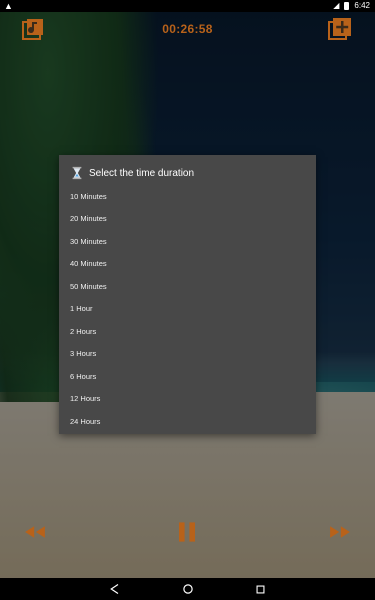 The width and height of the screenshot is (375, 600). Describe the element at coordinates (187, 399) in the screenshot. I see `duration-option-12-hours: 12 Hours` at that location.